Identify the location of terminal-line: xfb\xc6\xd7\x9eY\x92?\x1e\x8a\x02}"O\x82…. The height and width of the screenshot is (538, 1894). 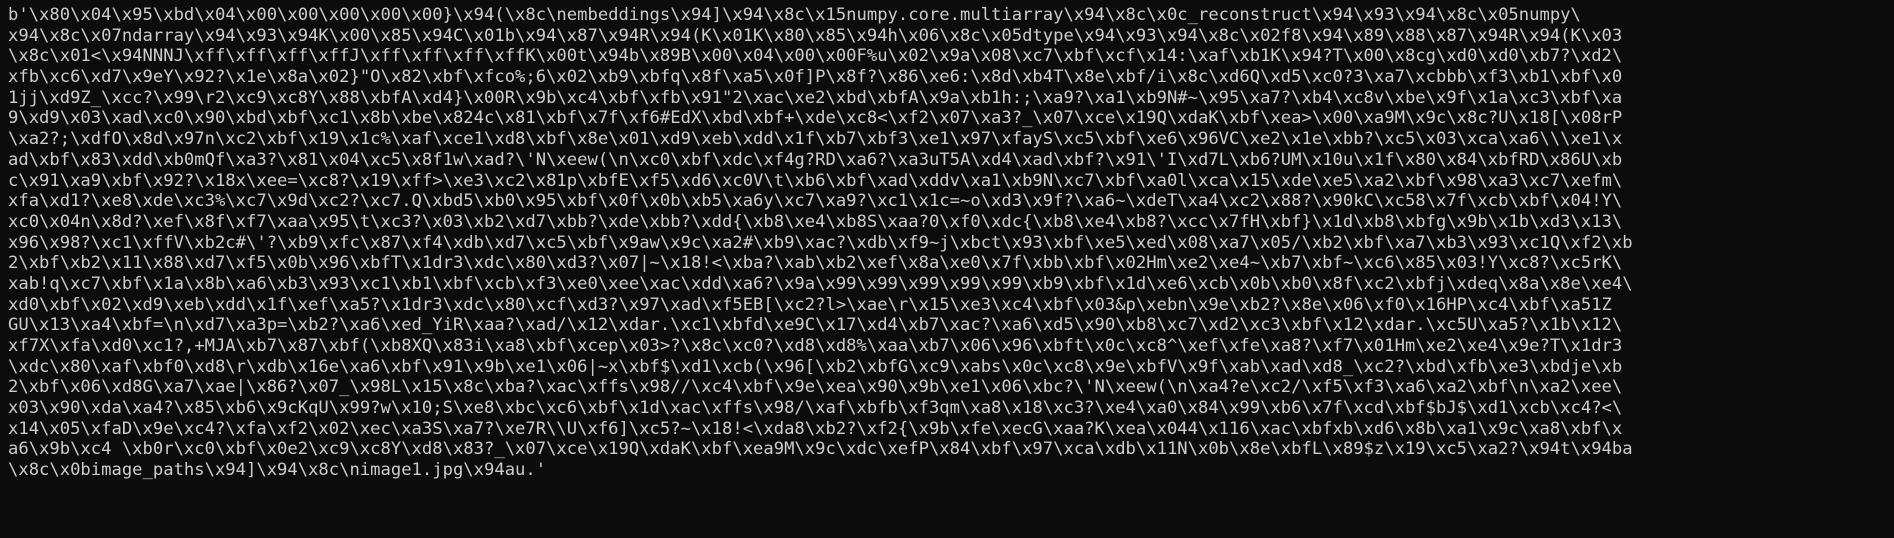
(815, 77).